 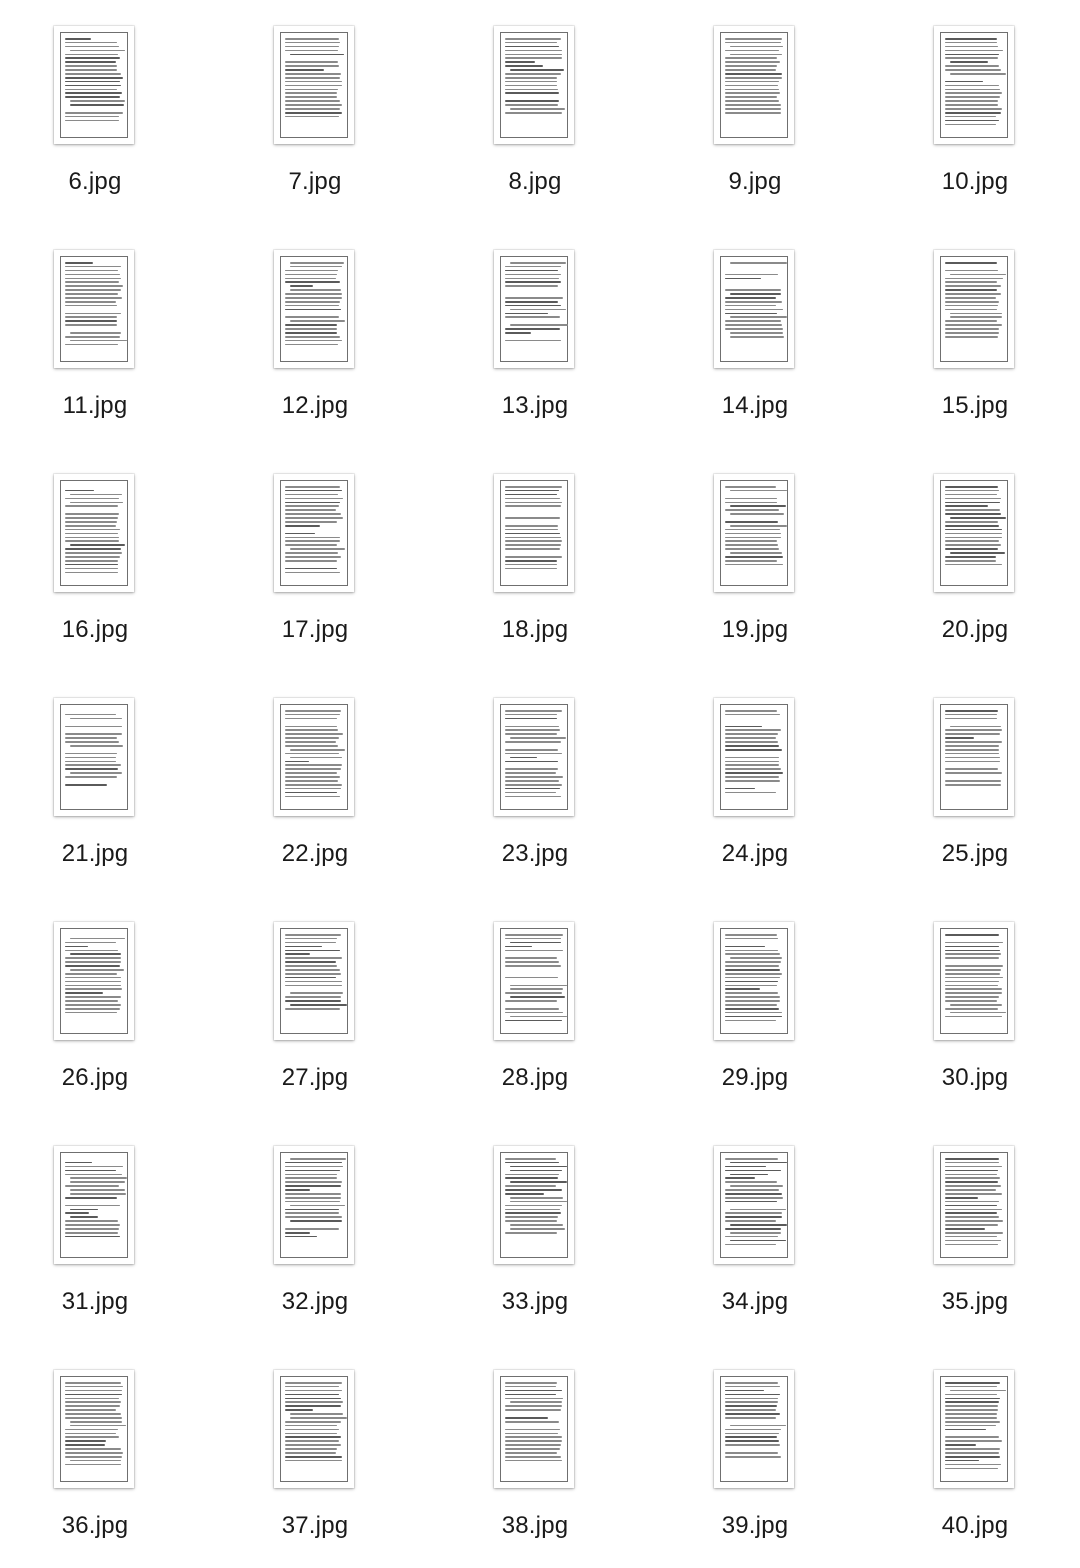 I want to click on file-name-label: 12.jpg, so click(x=315, y=406).